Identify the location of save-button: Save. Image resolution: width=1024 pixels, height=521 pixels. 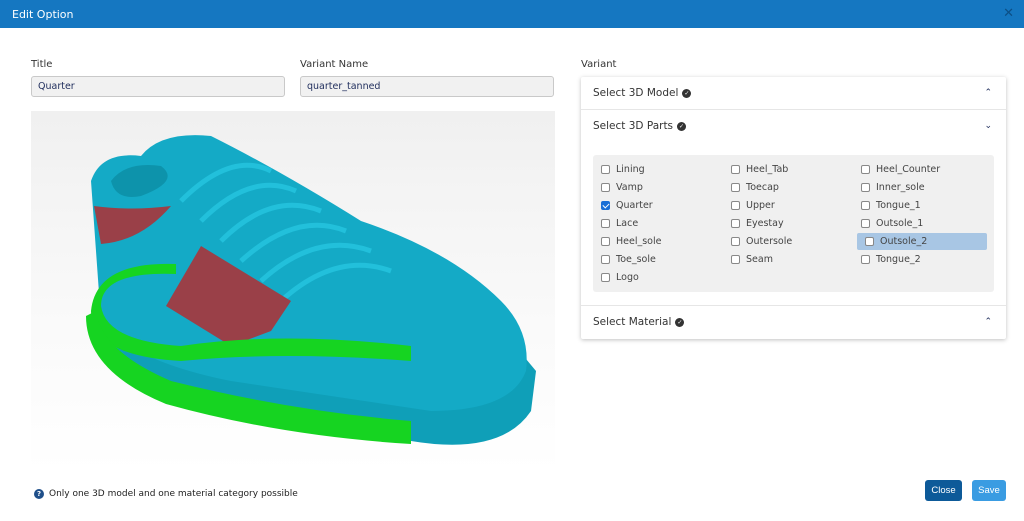
(989, 490).